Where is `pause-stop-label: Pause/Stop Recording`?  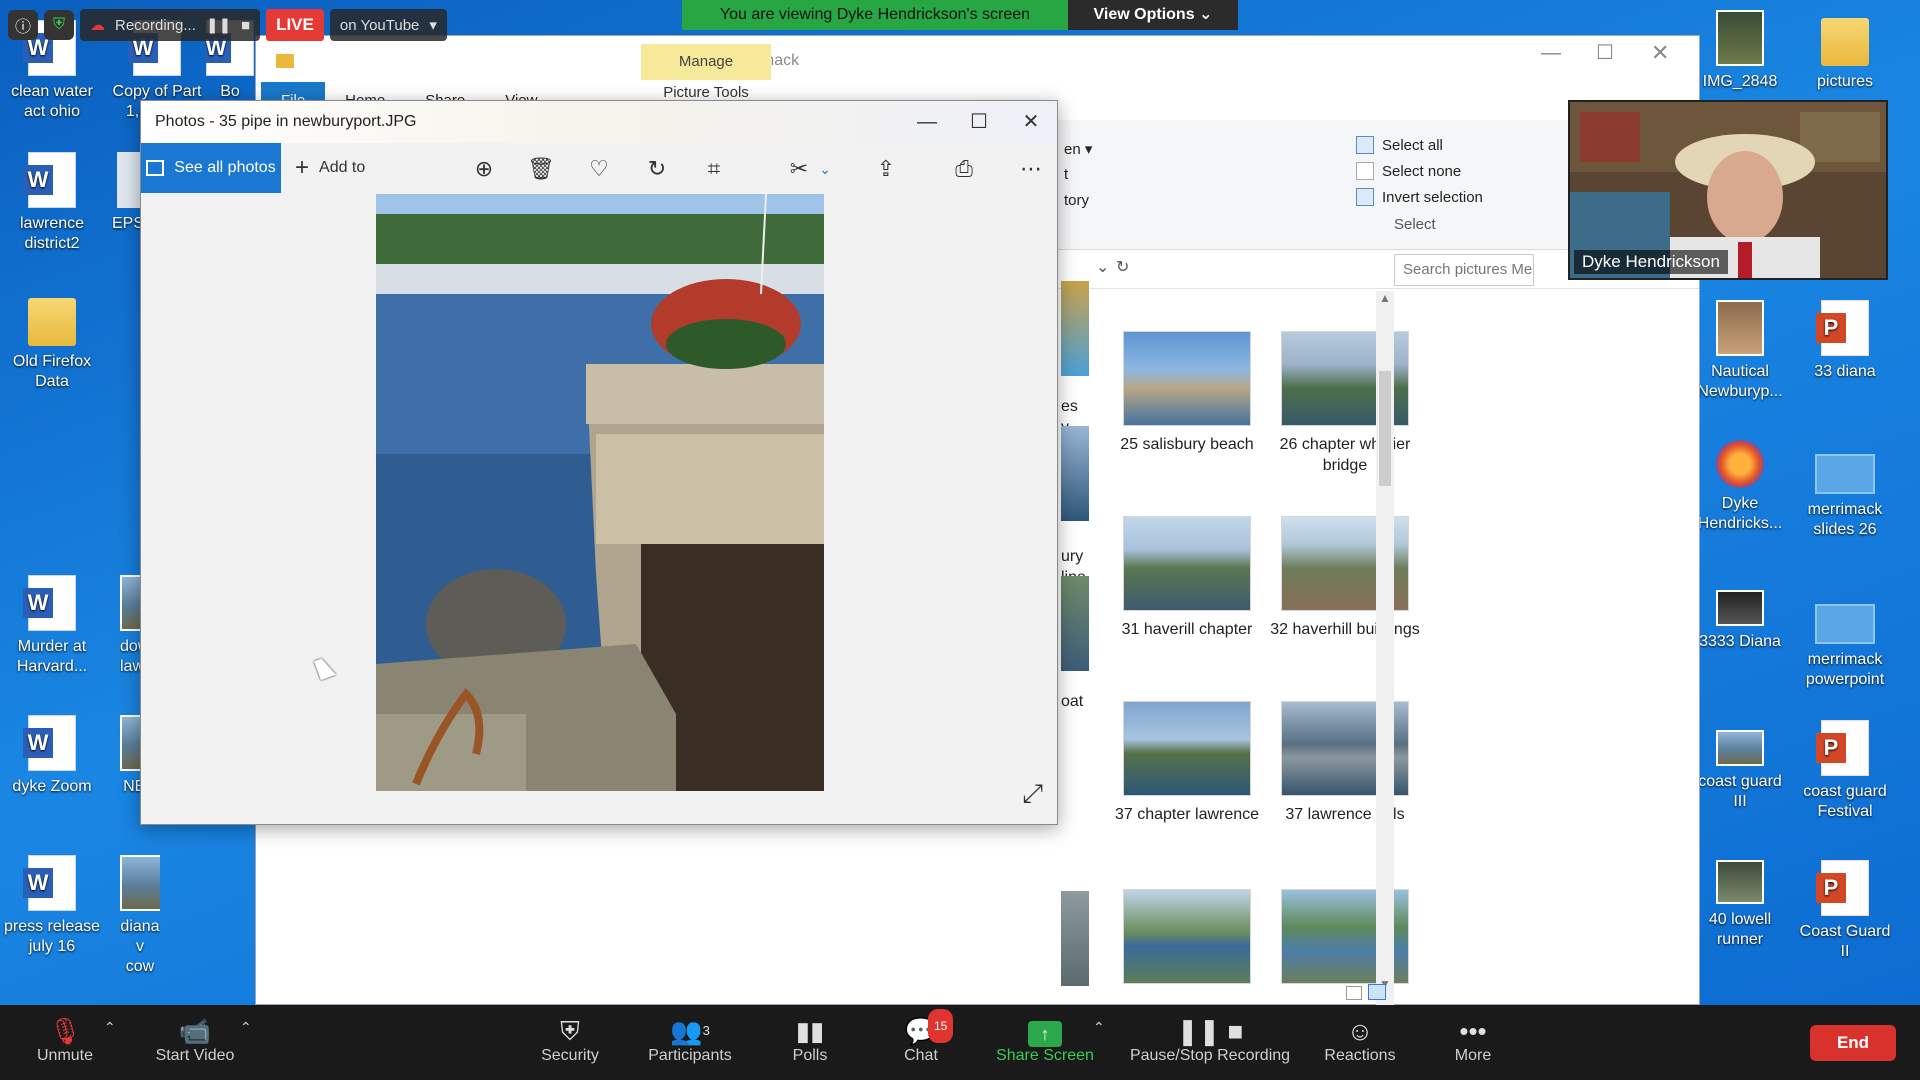 pause-stop-label: Pause/Stop Recording is located at coordinates (1210, 1055).